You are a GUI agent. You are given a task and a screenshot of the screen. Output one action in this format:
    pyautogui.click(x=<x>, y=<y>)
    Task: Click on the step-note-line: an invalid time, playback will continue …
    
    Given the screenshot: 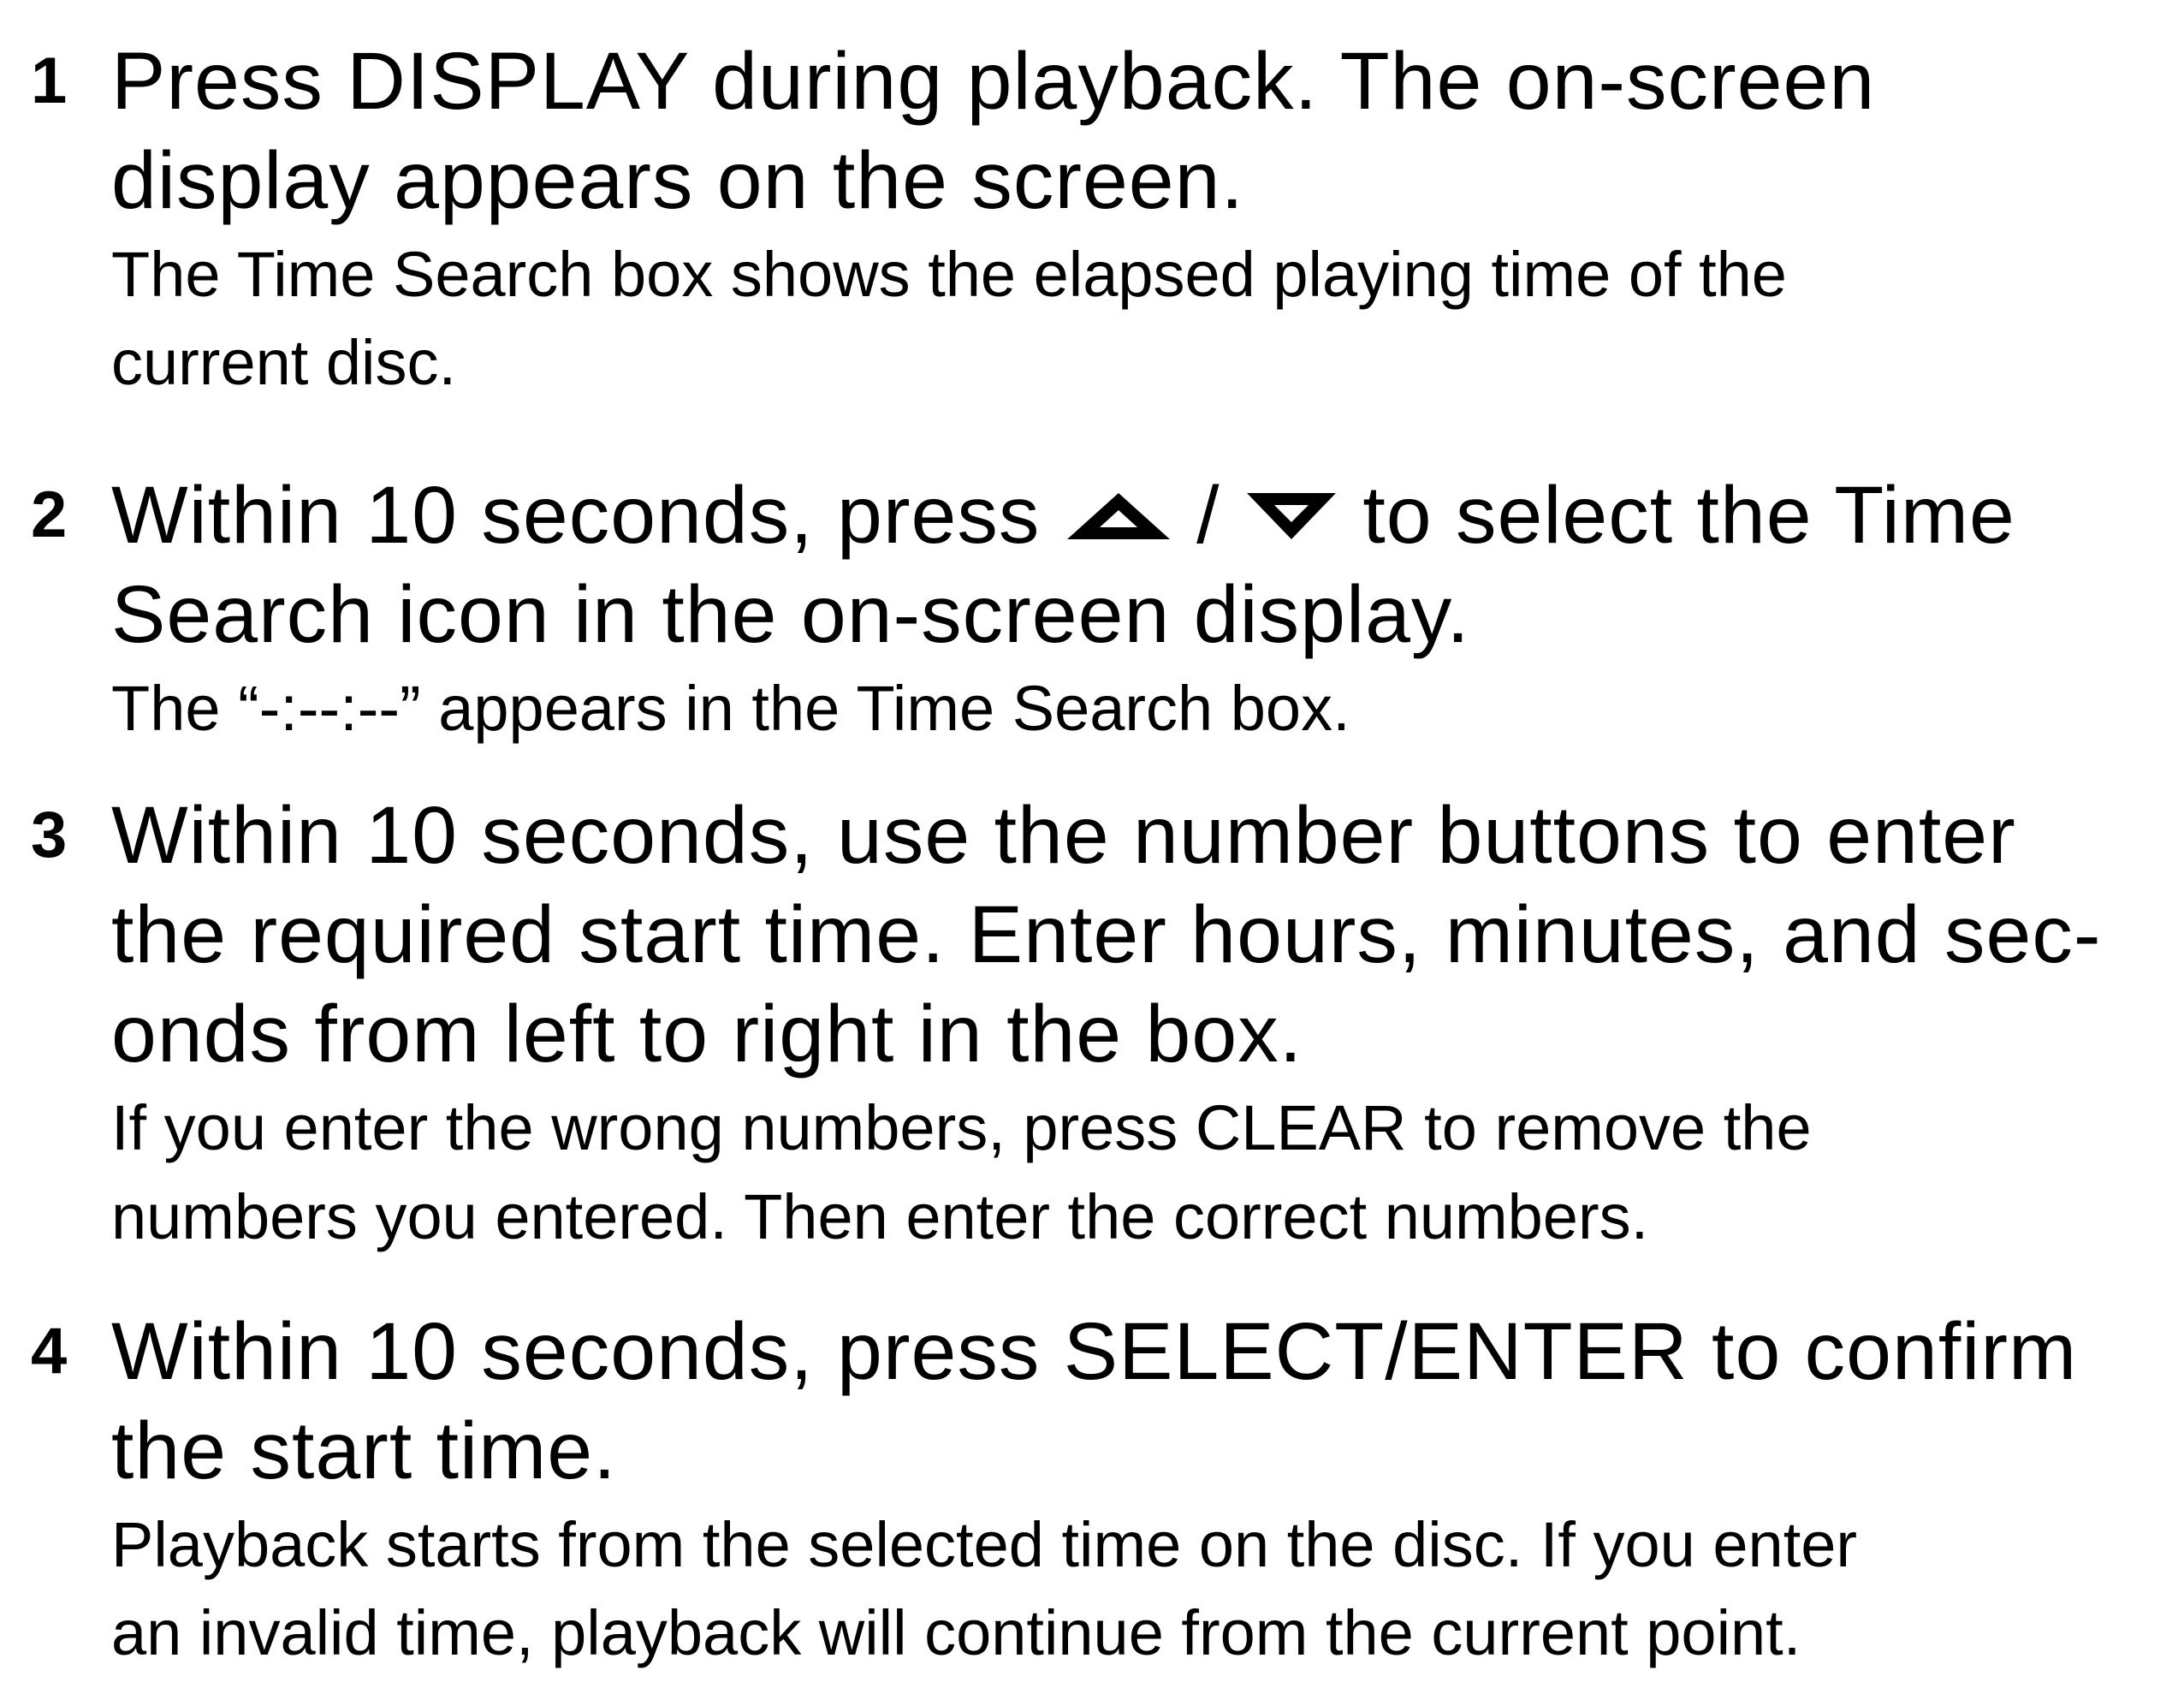 What is the action you would take?
    pyautogui.click(x=956, y=1632)
    